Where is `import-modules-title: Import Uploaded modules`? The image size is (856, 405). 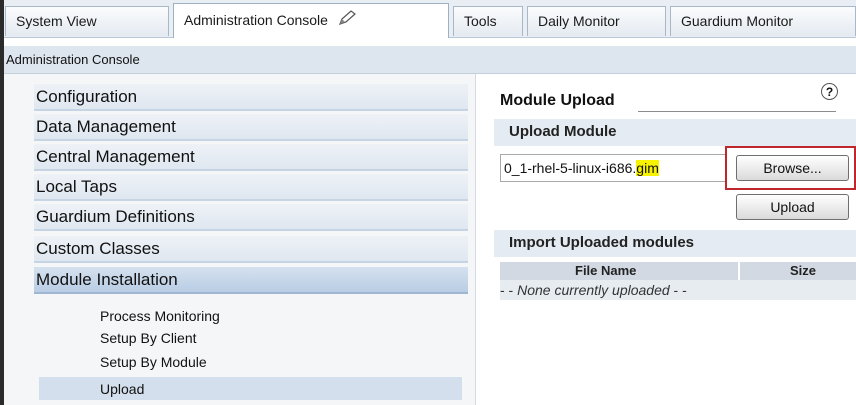 import-modules-title: Import Uploaded modules is located at coordinates (602, 242).